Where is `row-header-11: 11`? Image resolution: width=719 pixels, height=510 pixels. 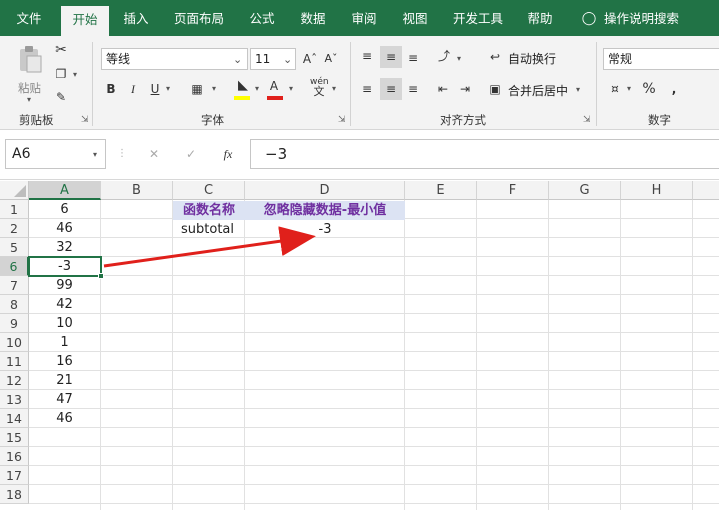
row-header-11: 11 is located at coordinates (14, 361).